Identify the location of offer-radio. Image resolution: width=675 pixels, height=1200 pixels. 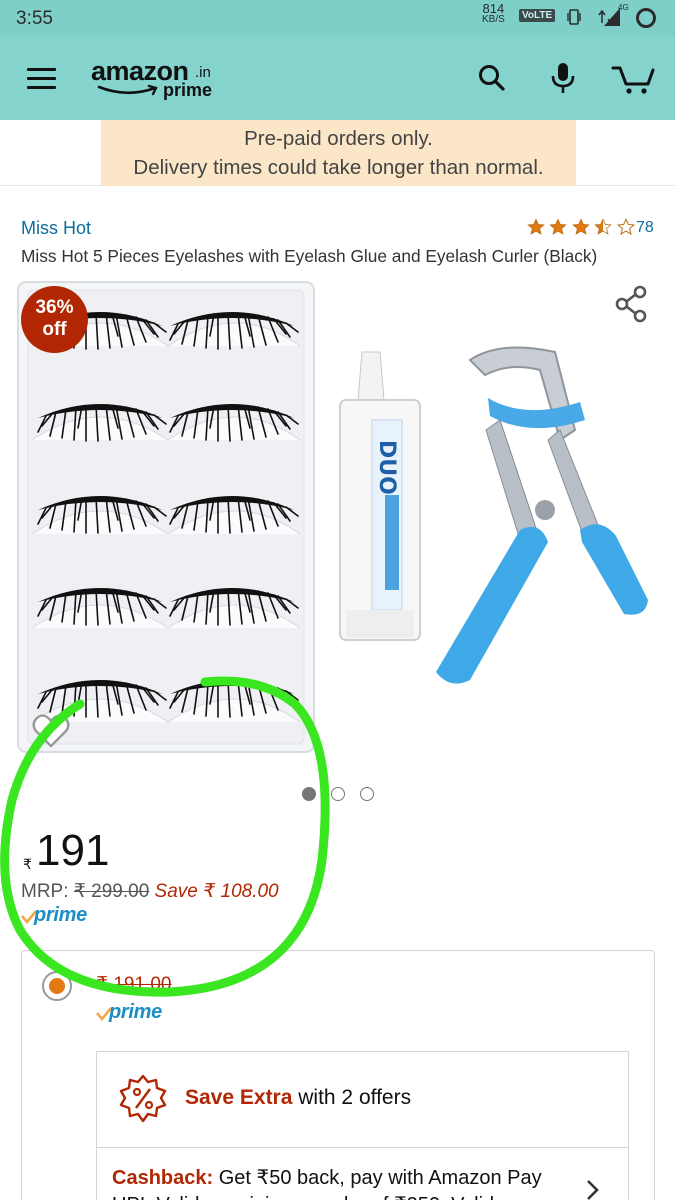
(57, 986).